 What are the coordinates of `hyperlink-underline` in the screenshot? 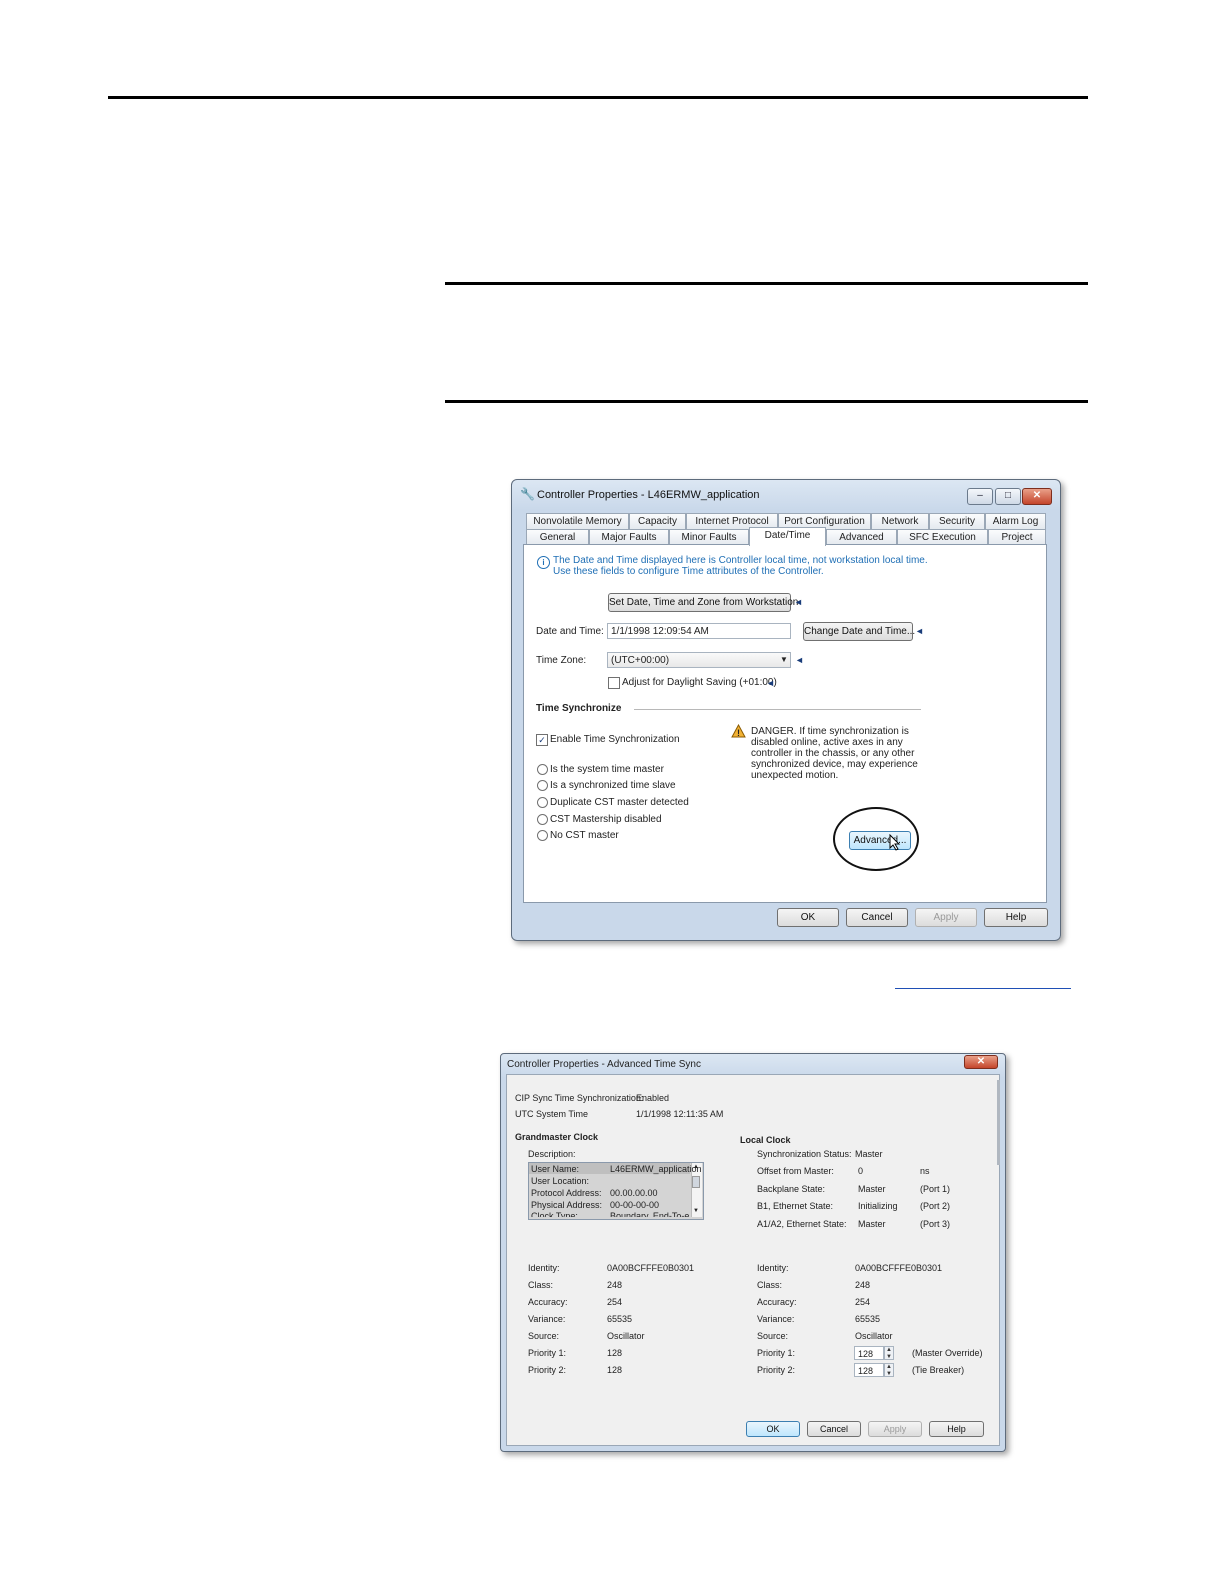 It's located at (983, 988).